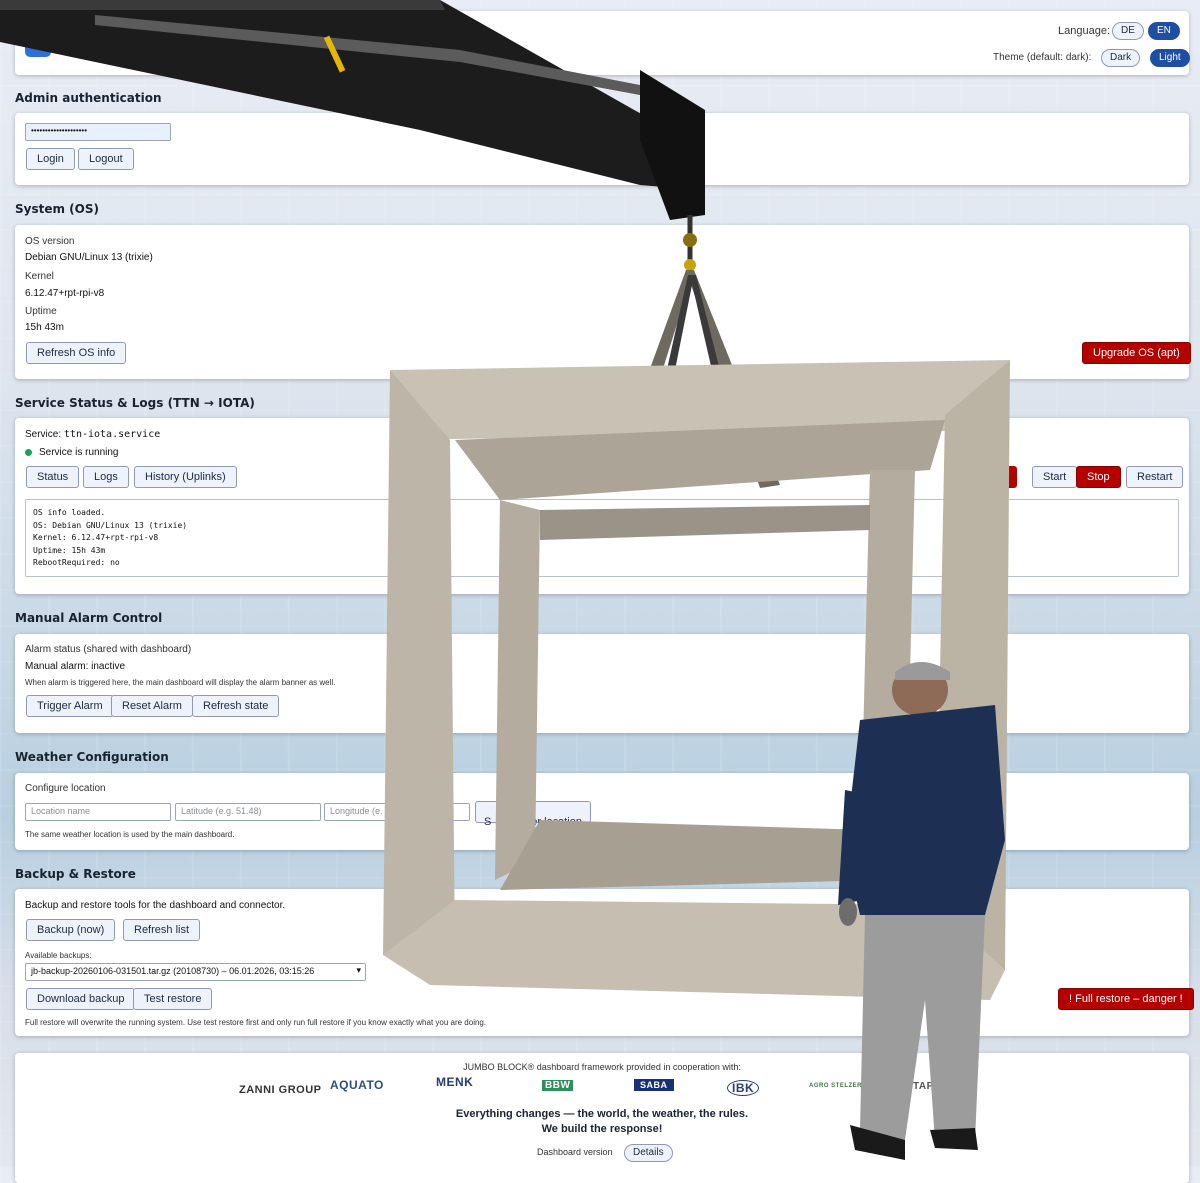 The width and height of the screenshot is (1200, 1183). What do you see at coordinates (1042, 57) in the screenshot?
I see `theme-label: Theme (default: dark):` at bounding box center [1042, 57].